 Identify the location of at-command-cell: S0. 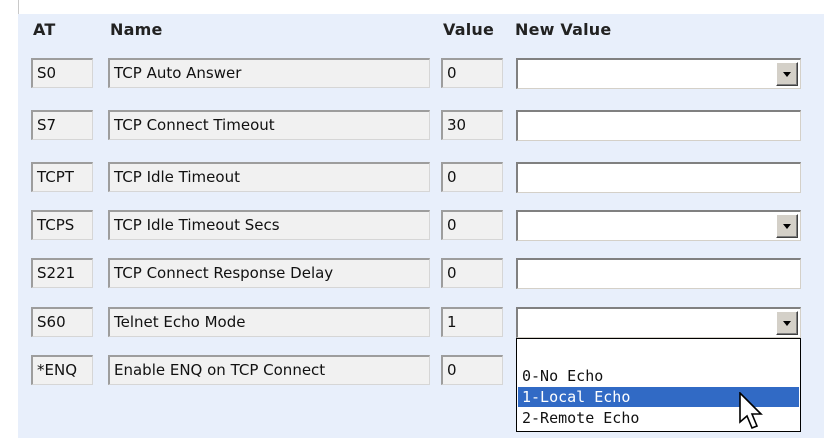
(62, 73).